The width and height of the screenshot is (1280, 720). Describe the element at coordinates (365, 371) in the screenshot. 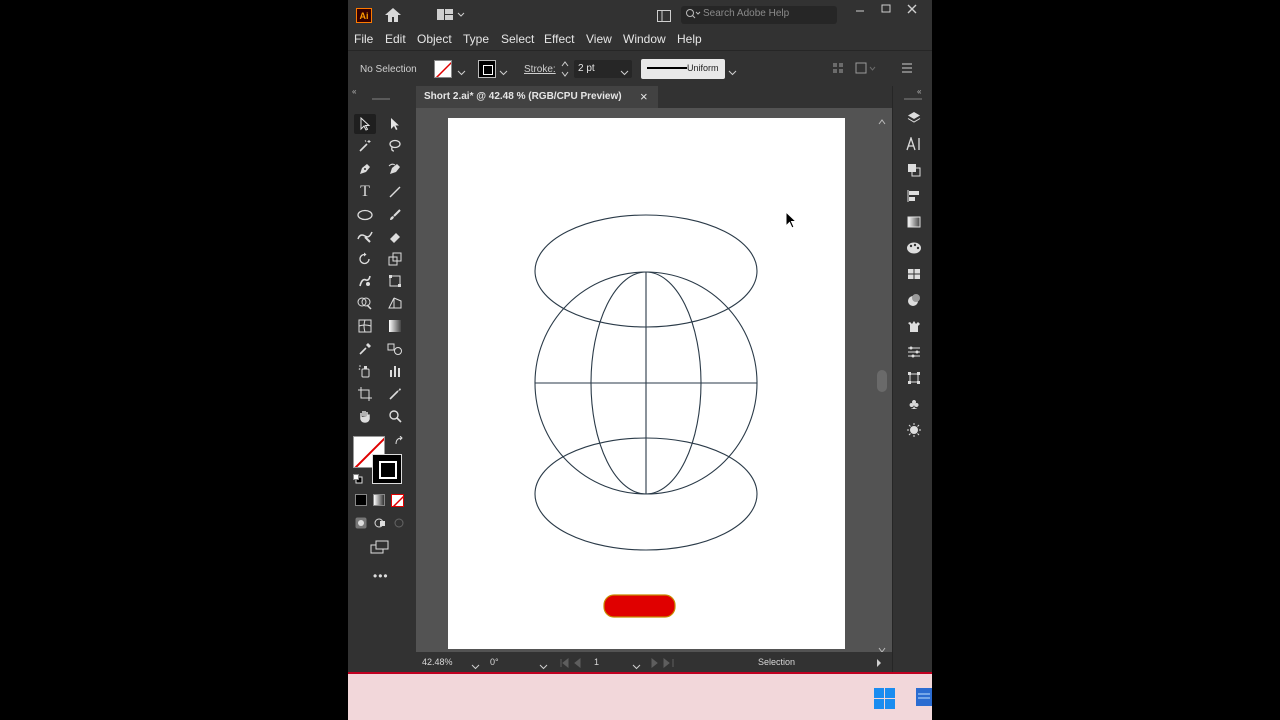

I see `symbol-sprayer-icon` at that location.